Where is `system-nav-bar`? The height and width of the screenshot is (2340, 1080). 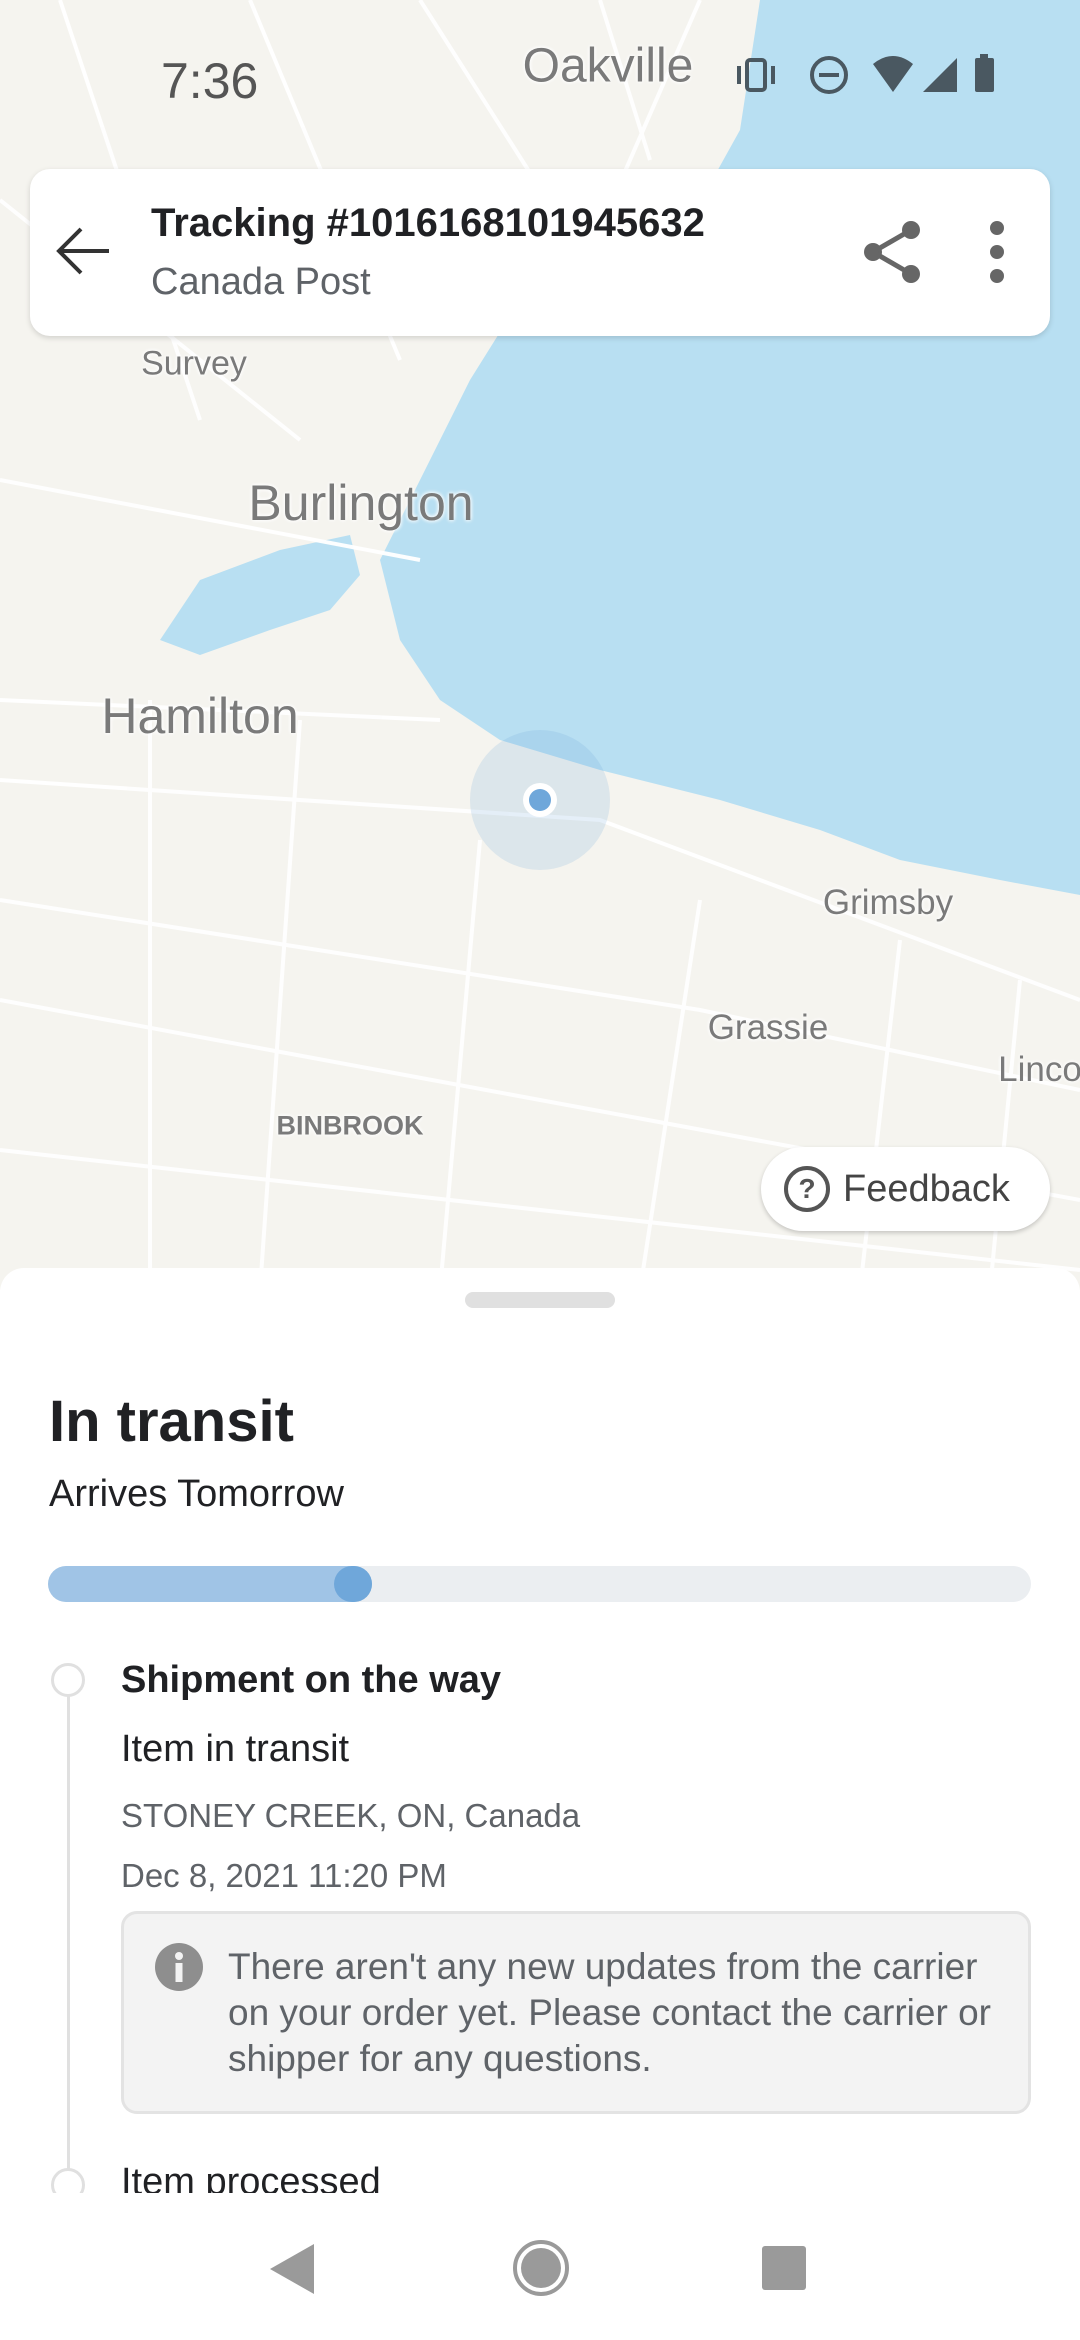 system-nav-bar is located at coordinates (540, 2268).